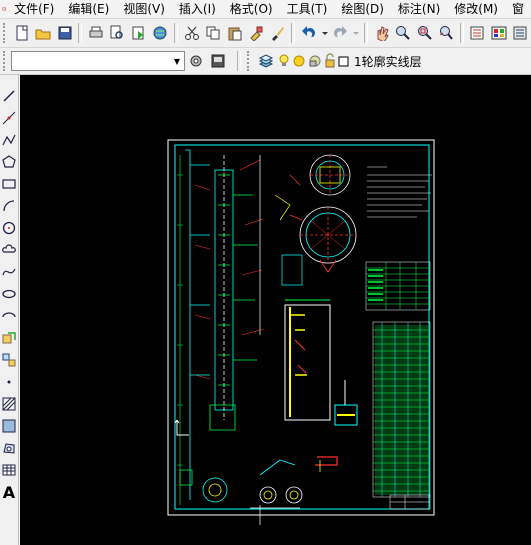  Describe the element at coordinates (197, 9) in the screenshot. I see `menu-insert: 插入(I)` at that location.